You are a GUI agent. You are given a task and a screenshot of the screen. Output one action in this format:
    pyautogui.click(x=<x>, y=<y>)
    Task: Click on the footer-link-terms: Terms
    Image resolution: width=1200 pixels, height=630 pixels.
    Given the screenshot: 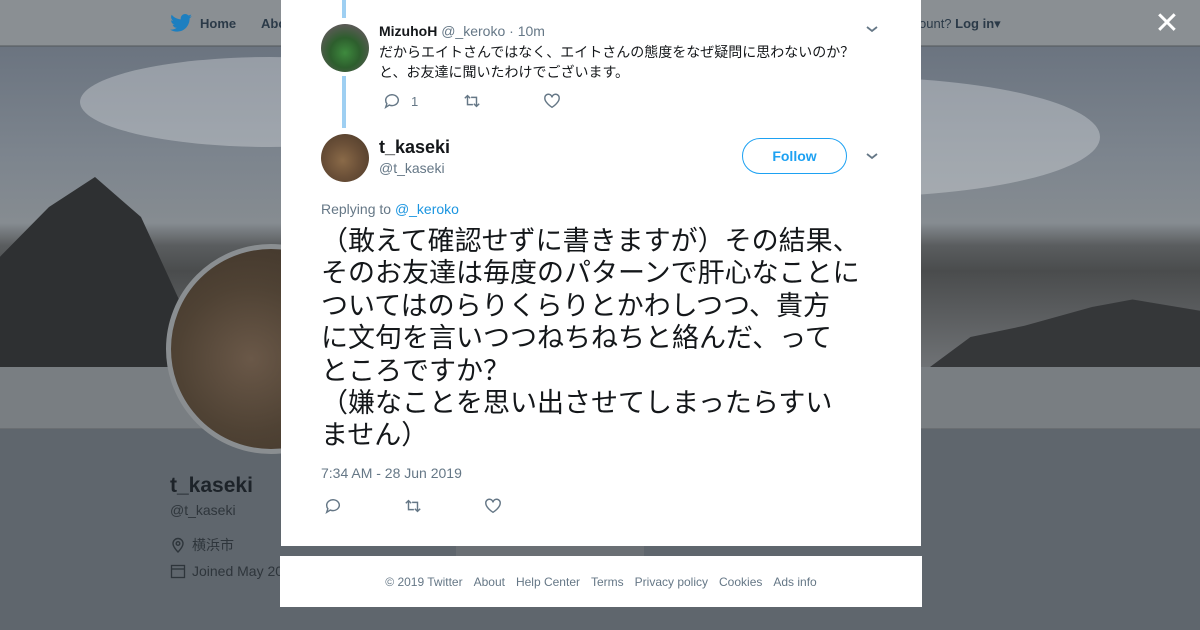 What is the action you would take?
    pyautogui.click(x=607, y=582)
    